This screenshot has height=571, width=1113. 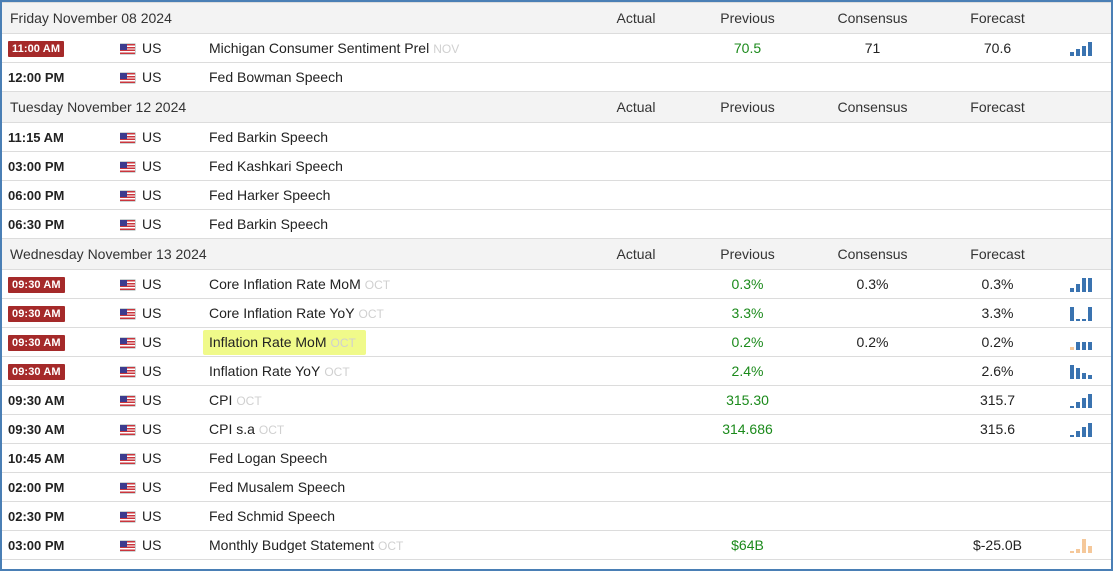 What do you see at coordinates (61, 48) in the screenshot?
I see `event-time-cell: 11:00 AM` at bounding box center [61, 48].